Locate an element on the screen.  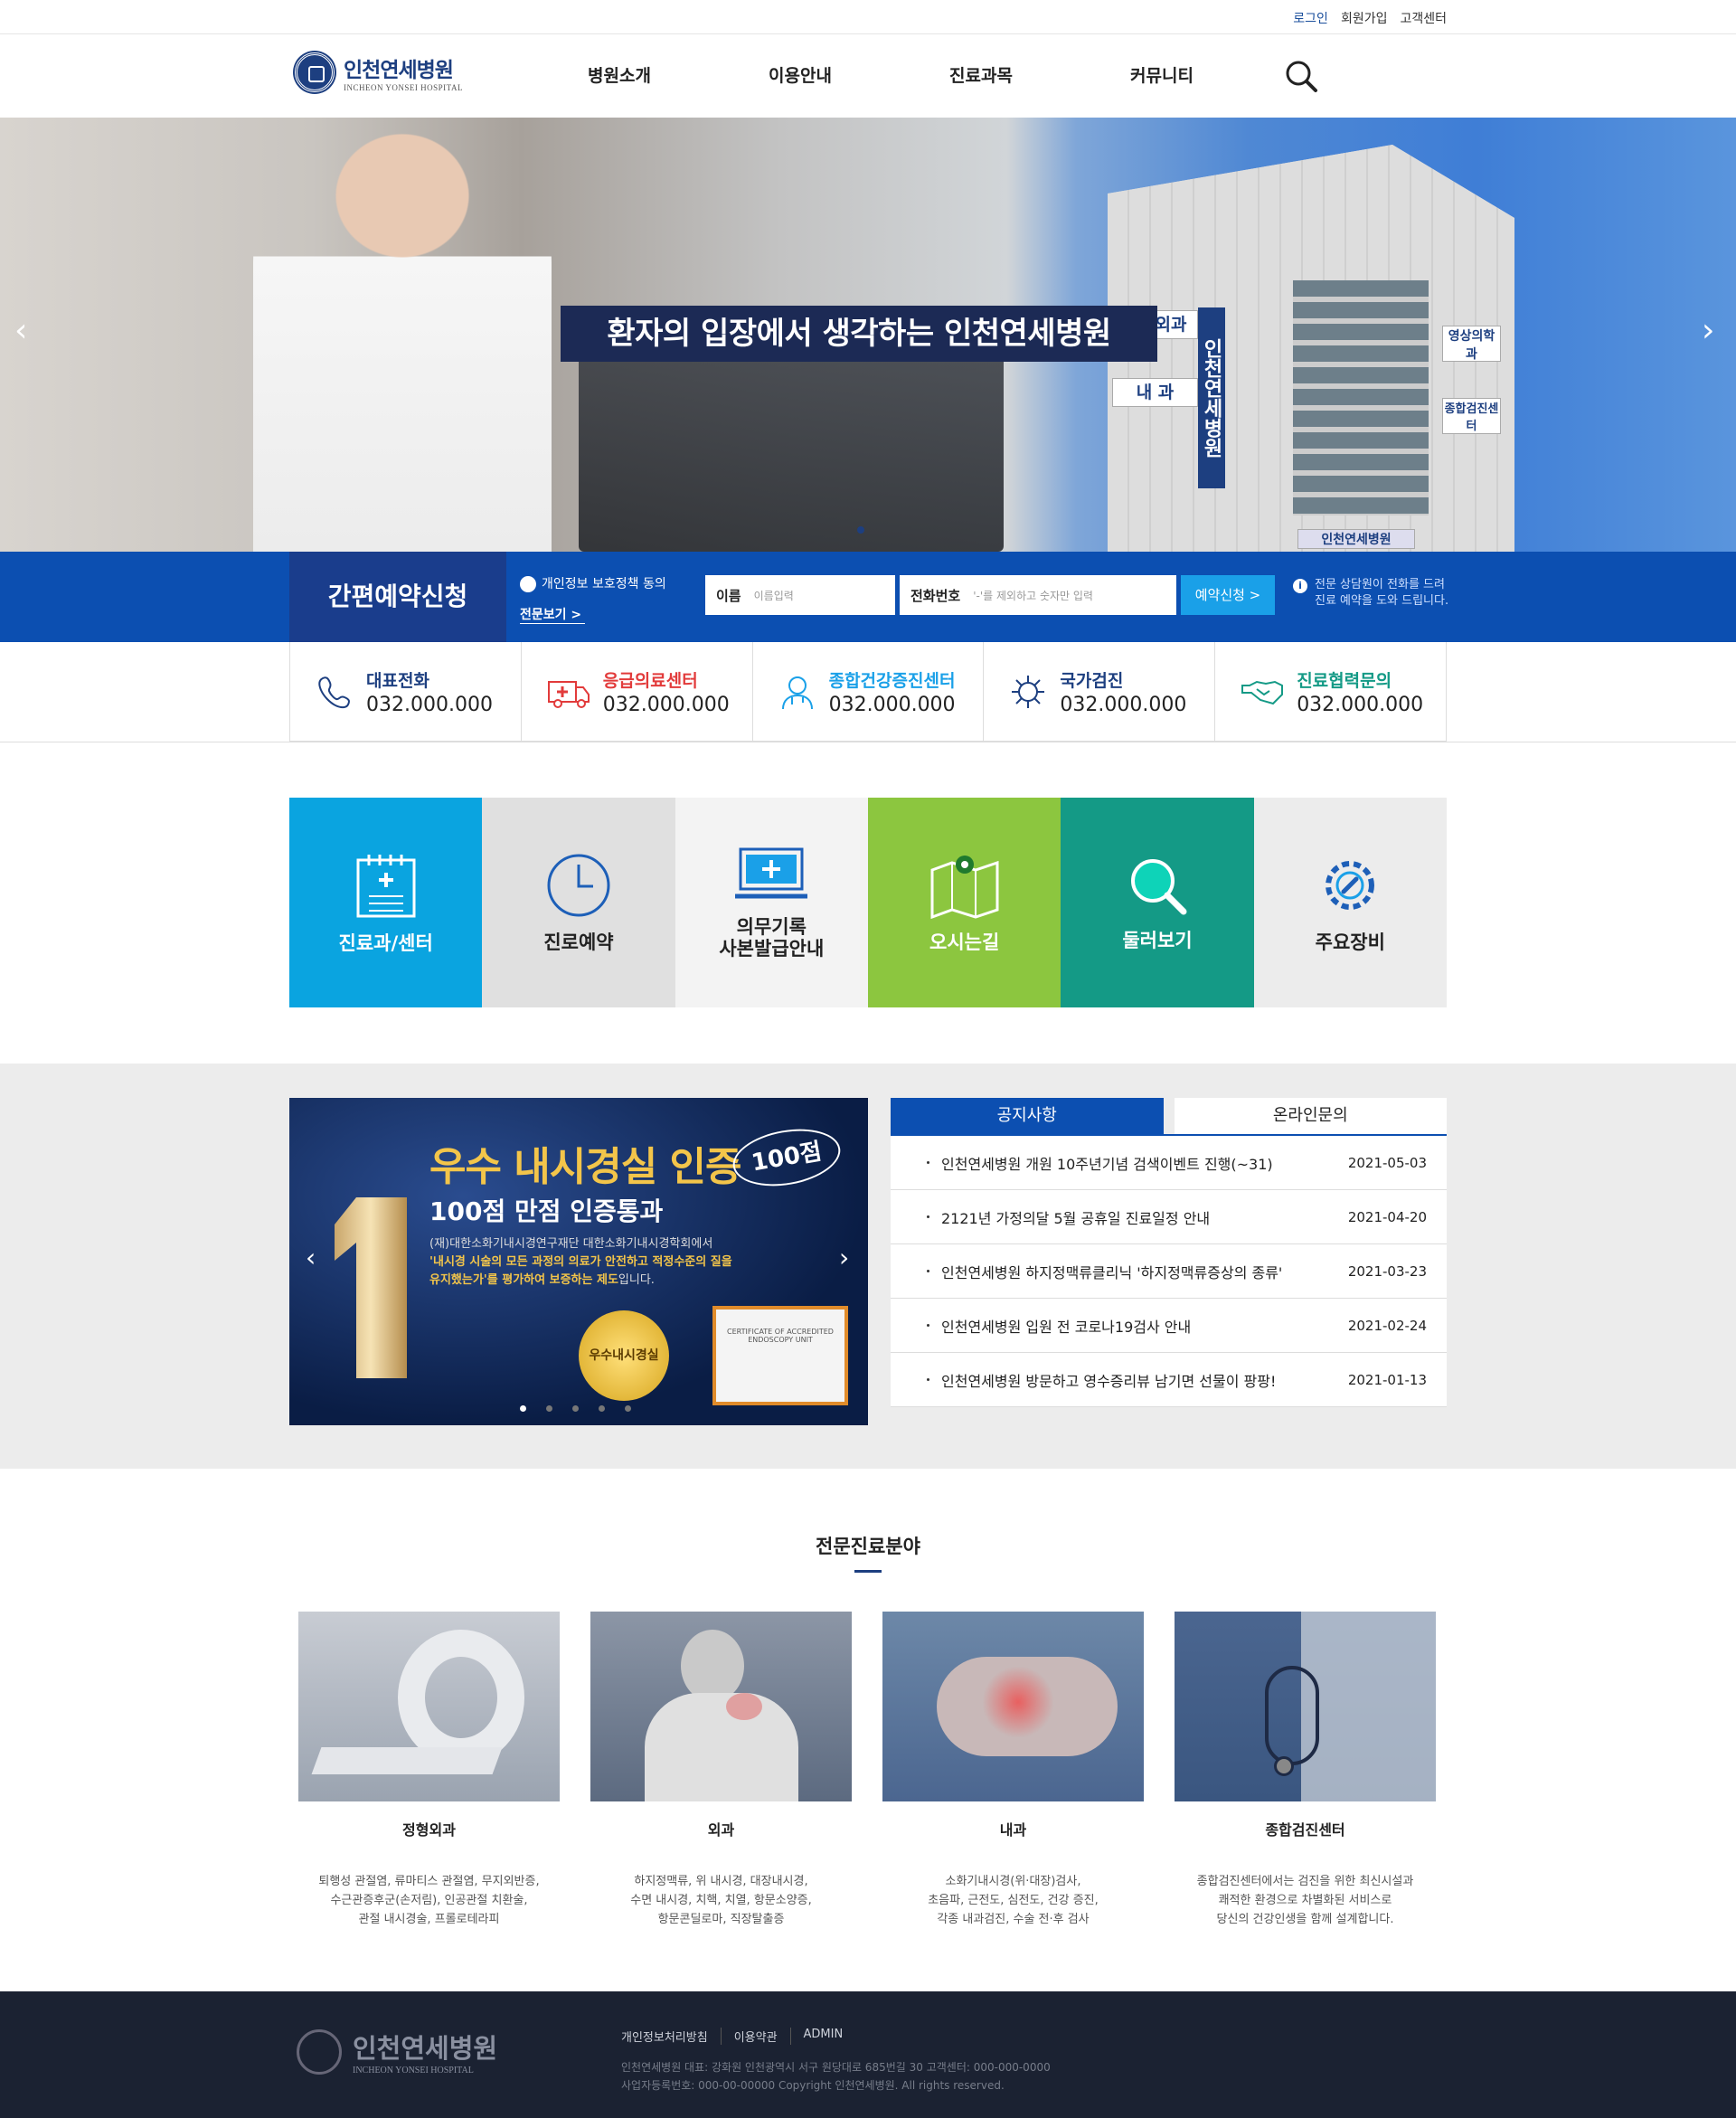
contact-national-checkup: 국가검진 032.000.000 is located at coordinates (1100, 691).